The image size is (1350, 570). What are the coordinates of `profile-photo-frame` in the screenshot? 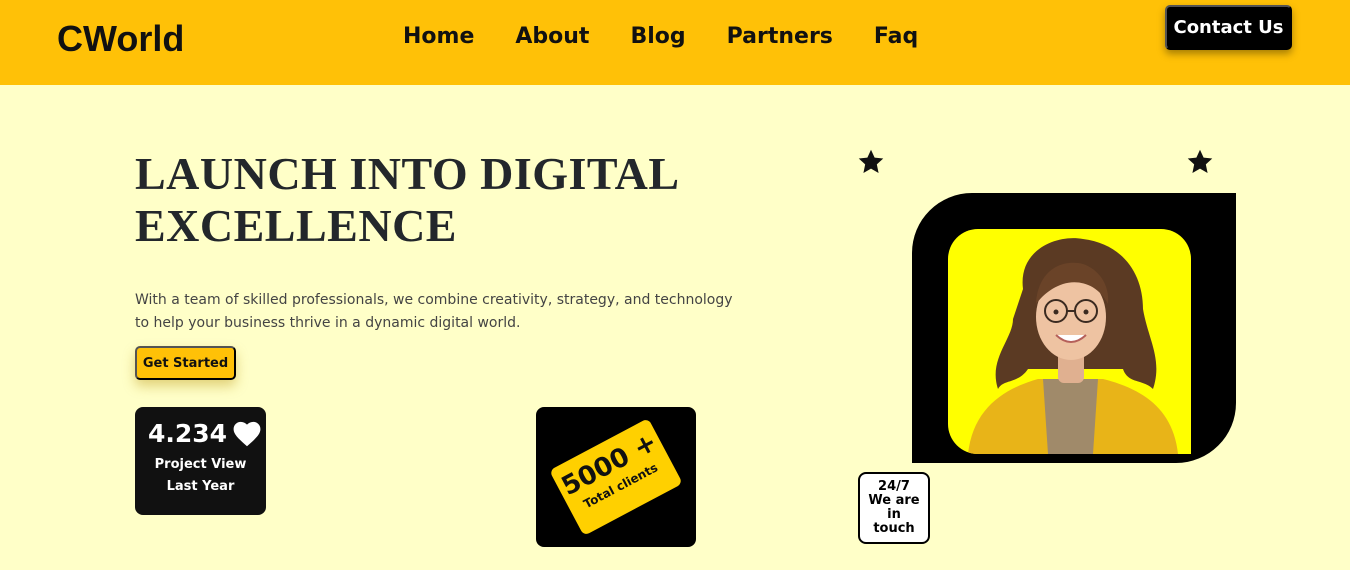 It's located at (1074, 328).